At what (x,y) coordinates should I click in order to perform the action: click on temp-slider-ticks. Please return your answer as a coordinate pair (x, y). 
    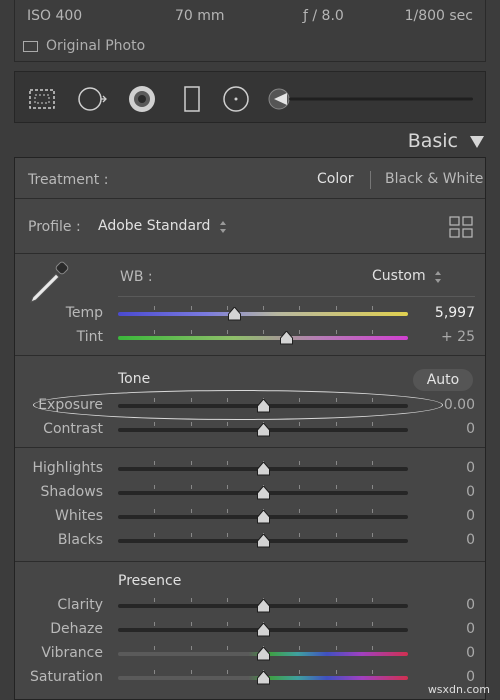
    Looking at the image, I should click on (263, 308).